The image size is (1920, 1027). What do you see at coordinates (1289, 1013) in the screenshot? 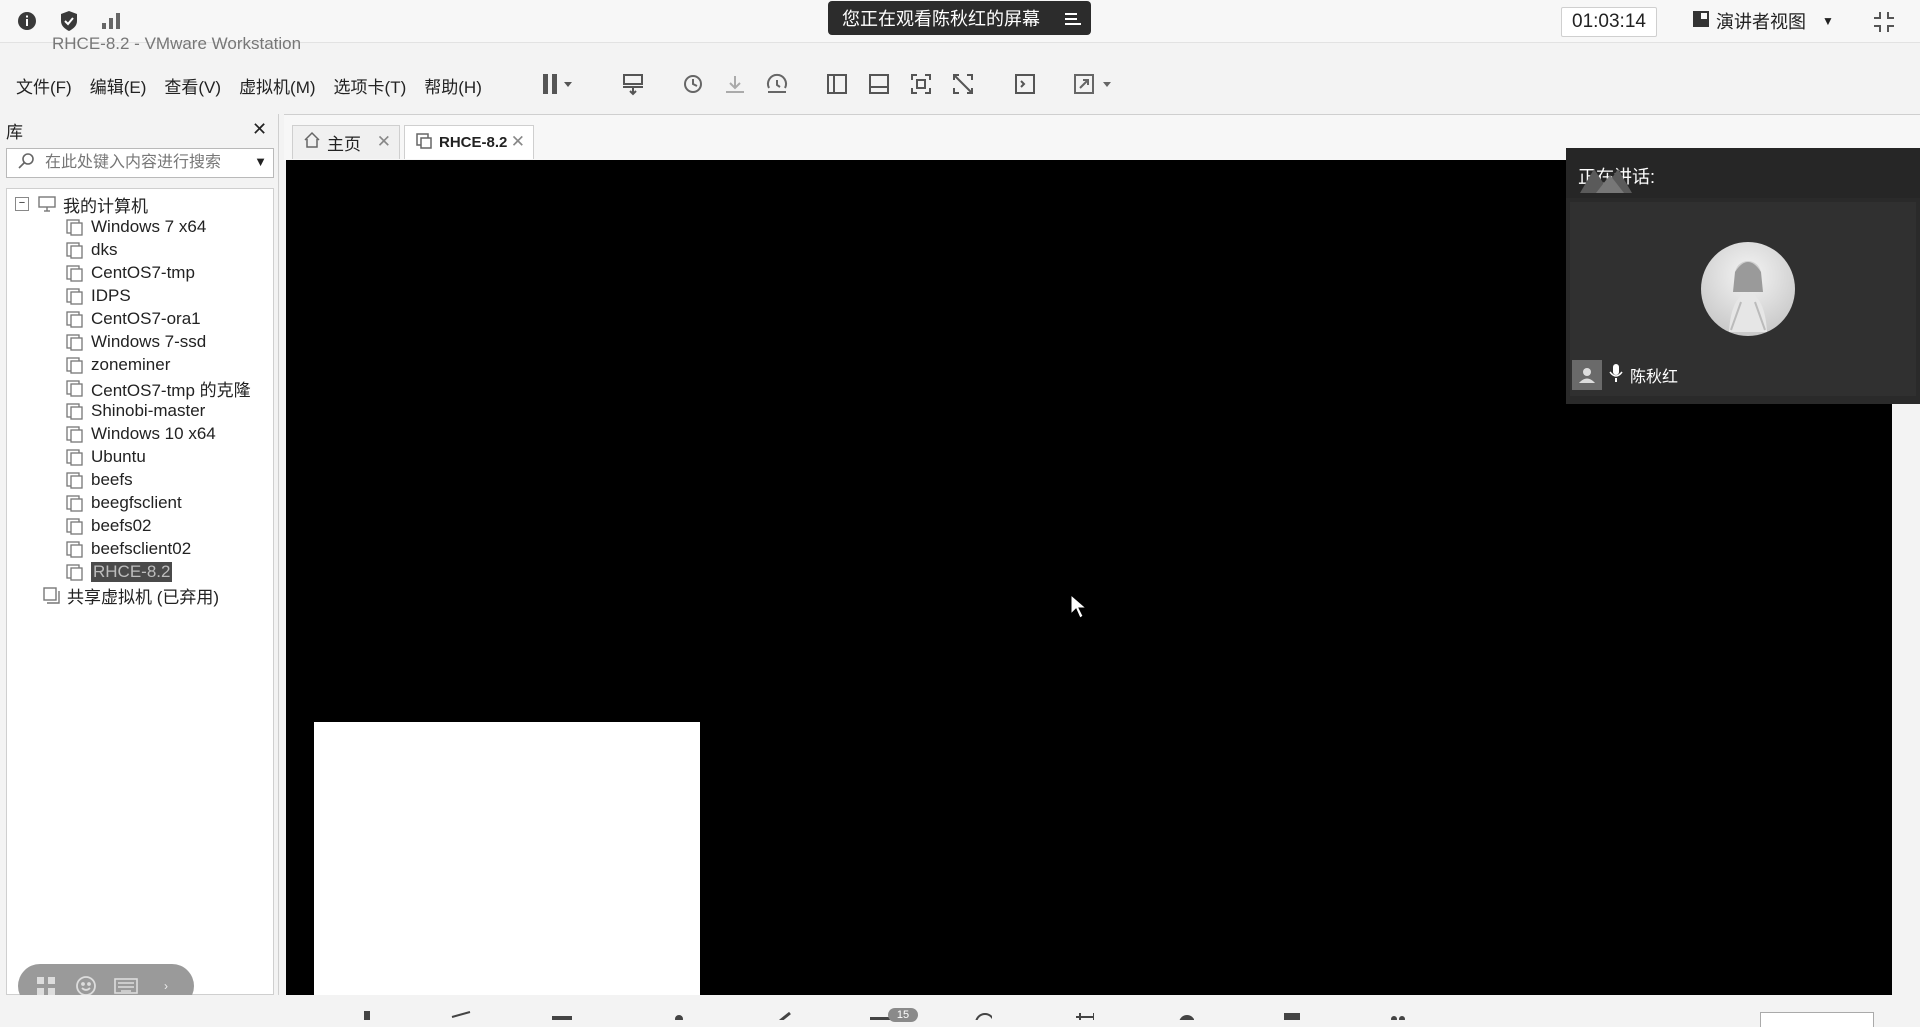
I see `document-icon` at bounding box center [1289, 1013].